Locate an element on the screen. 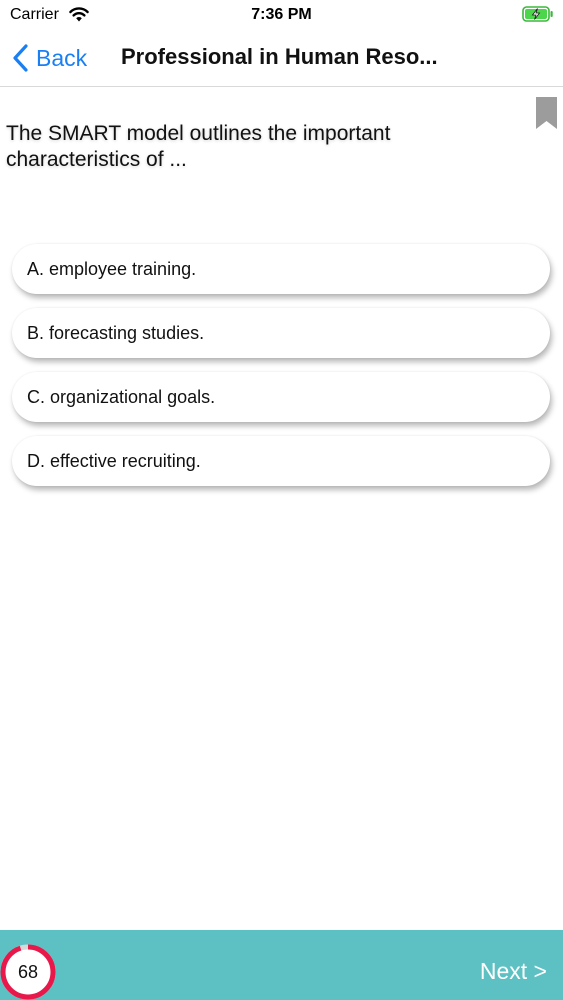 The width and height of the screenshot is (563, 1000). bottom-bar is located at coordinates (281, 965).